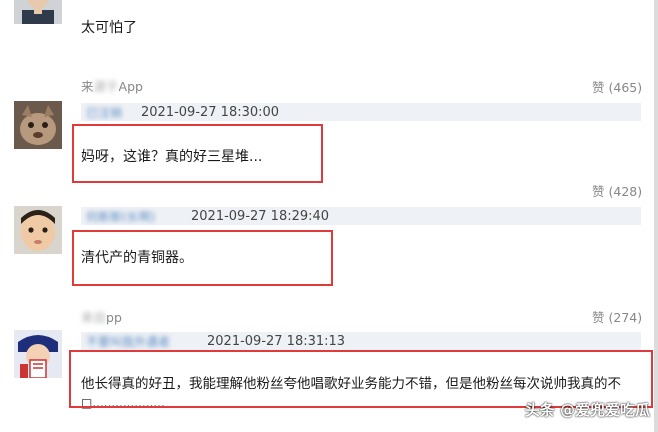 The width and height of the screenshot is (658, 432). Describe the element at coordinates (128, 341) in the screenshot. I see `username-4: 不要叫我外遇者` at that location.